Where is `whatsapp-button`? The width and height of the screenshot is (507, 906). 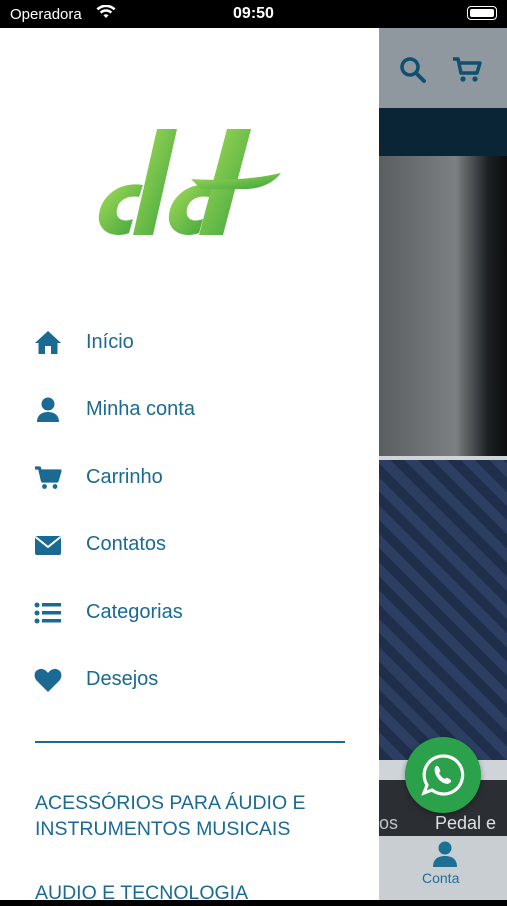 whatsapp-button is located at coordinates (443, 775).